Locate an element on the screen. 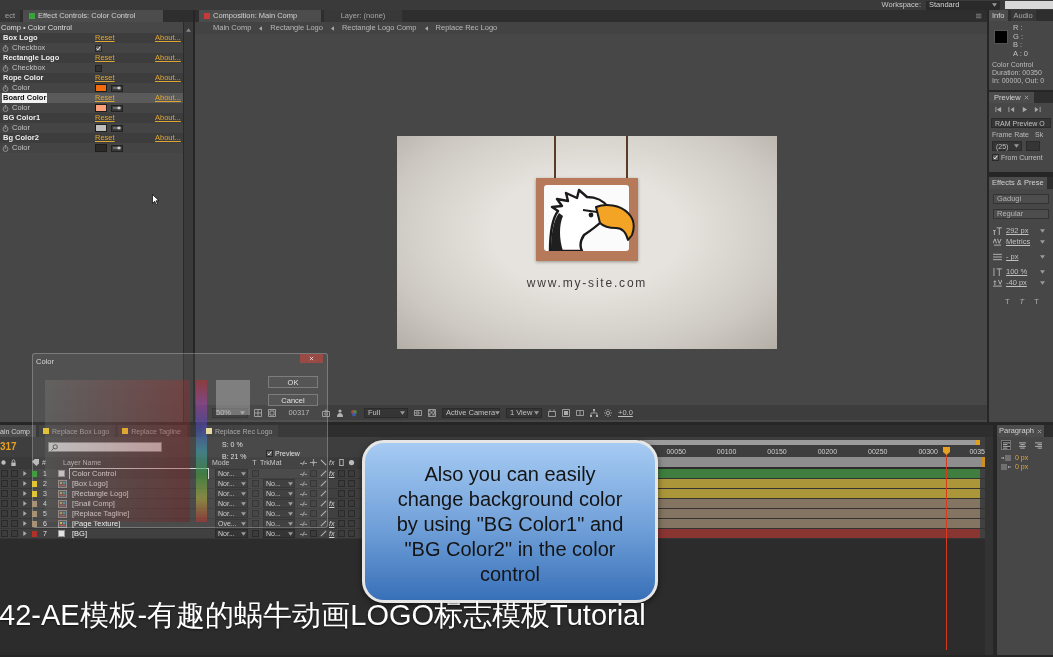 The width and height of the screenshot is (1053, 657). first-frame-icon is located at coordinates (998, 109).